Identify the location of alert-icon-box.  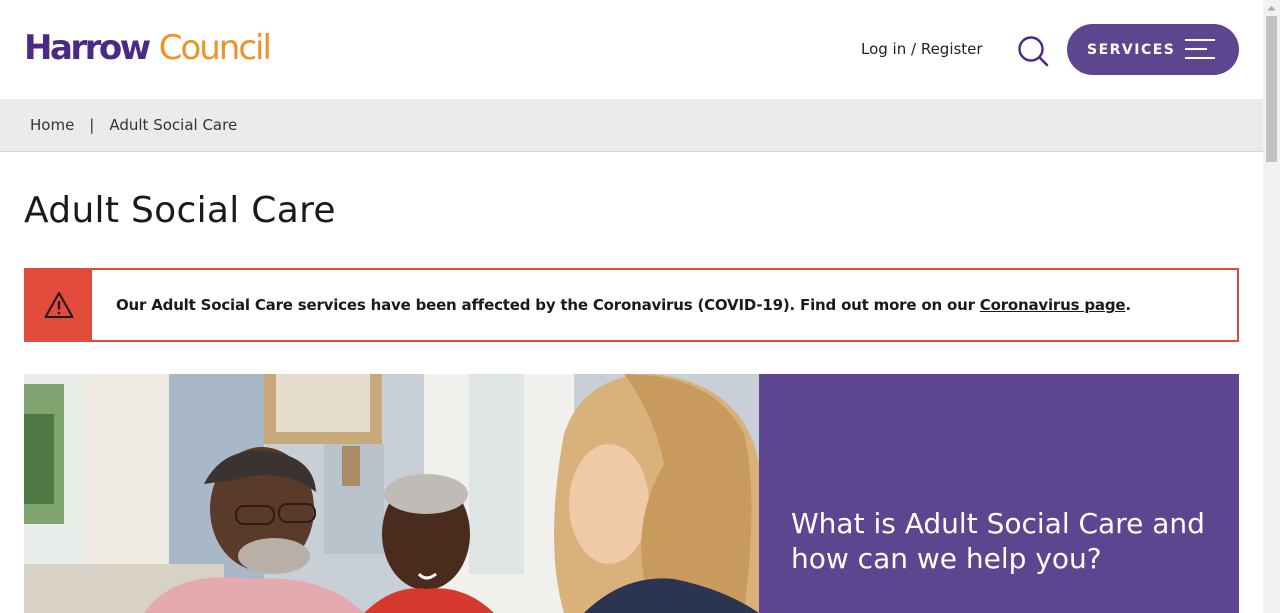
(59, 305).